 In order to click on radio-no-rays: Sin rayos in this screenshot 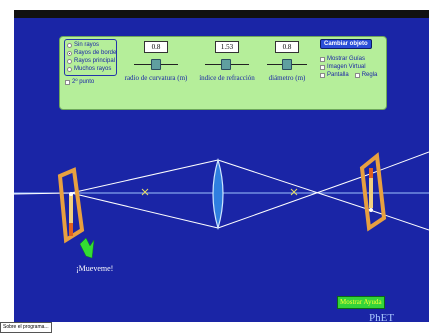, I will do `click(90, 45)`.